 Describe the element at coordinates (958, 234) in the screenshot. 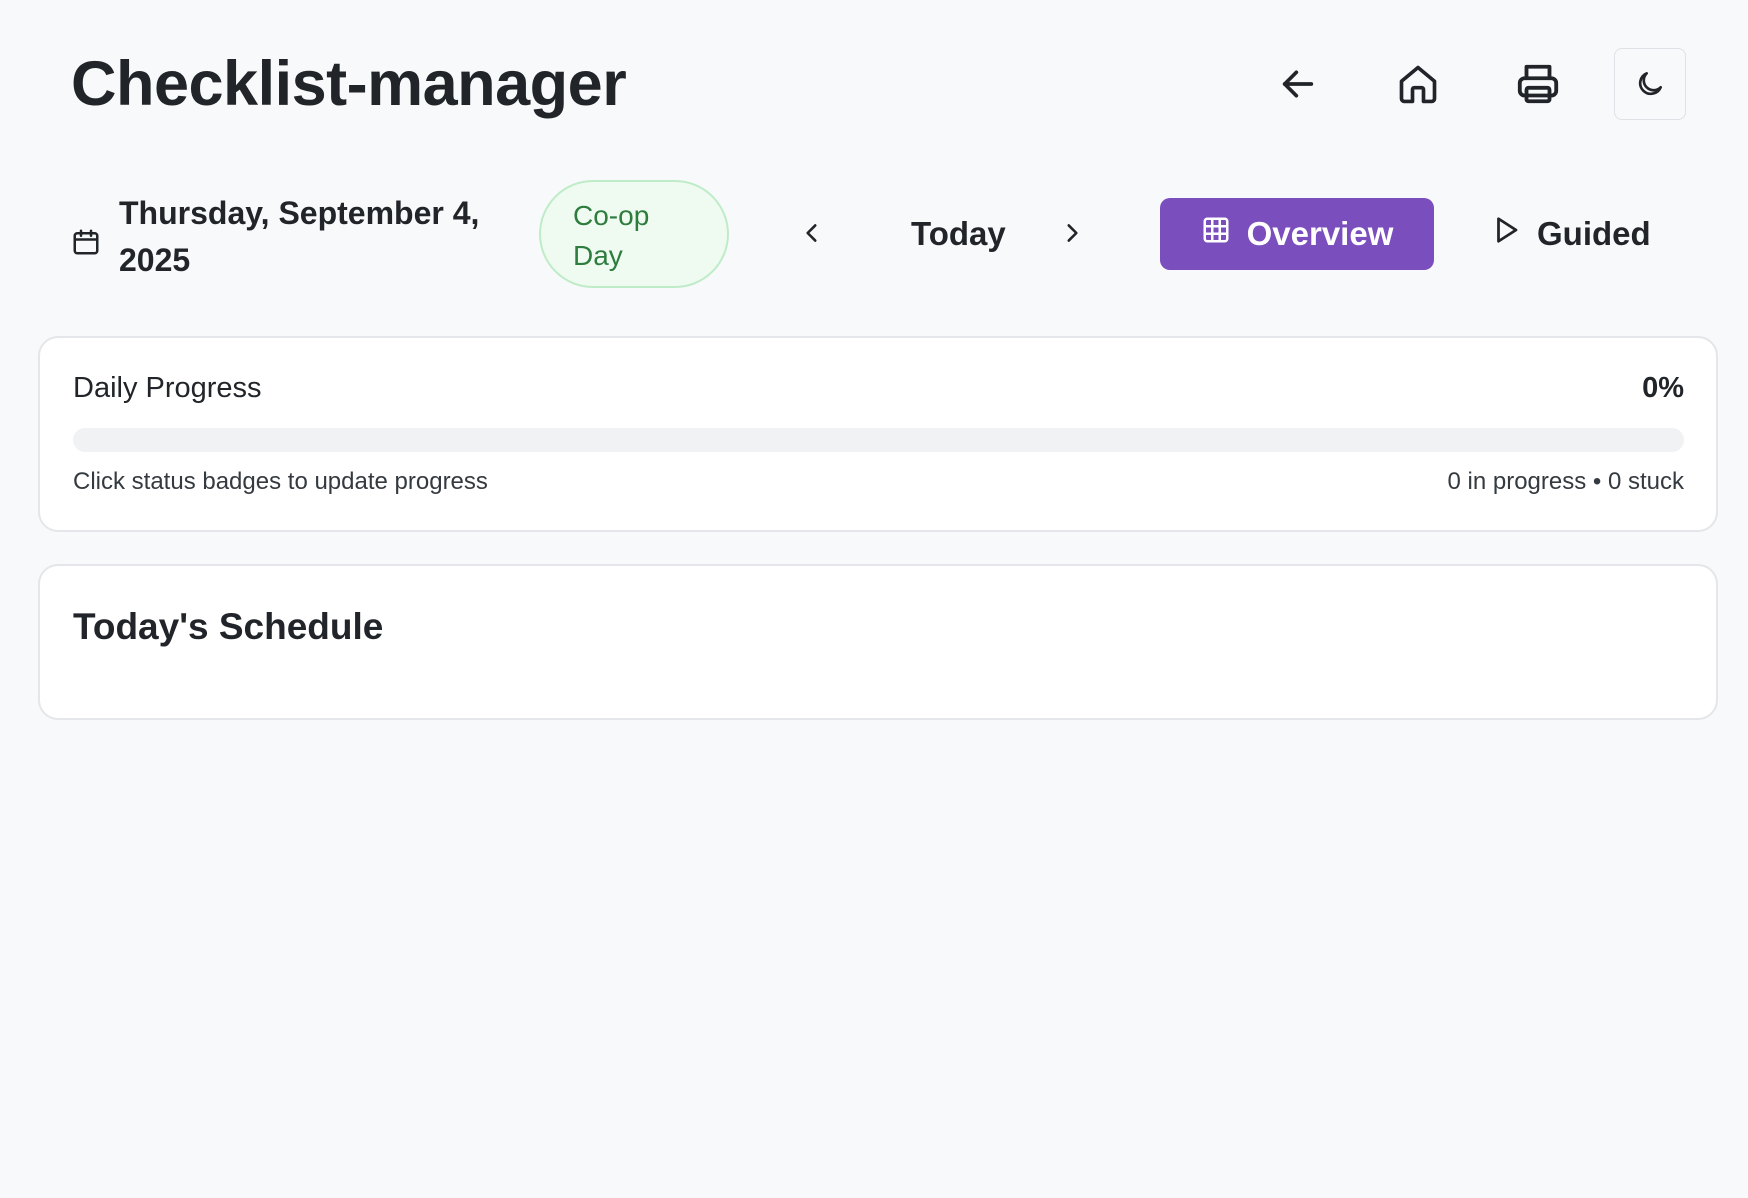

I see `today-button: Today` at that location.